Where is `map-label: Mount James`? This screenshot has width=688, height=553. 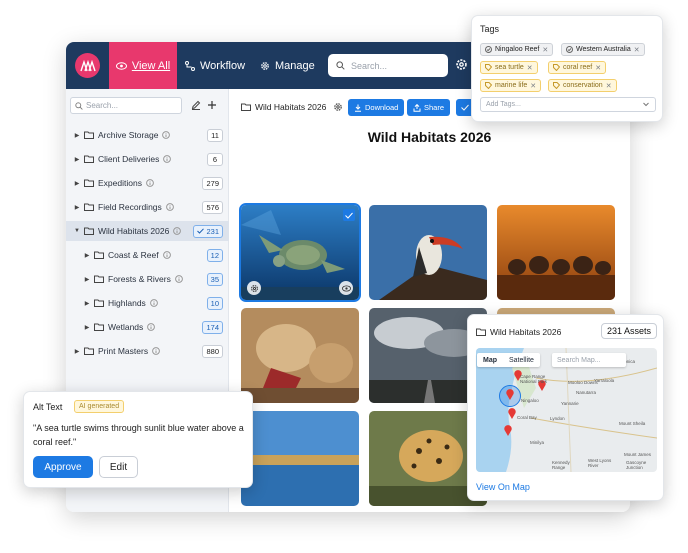 map-label: Mount James is located at coordinates (638, 454).